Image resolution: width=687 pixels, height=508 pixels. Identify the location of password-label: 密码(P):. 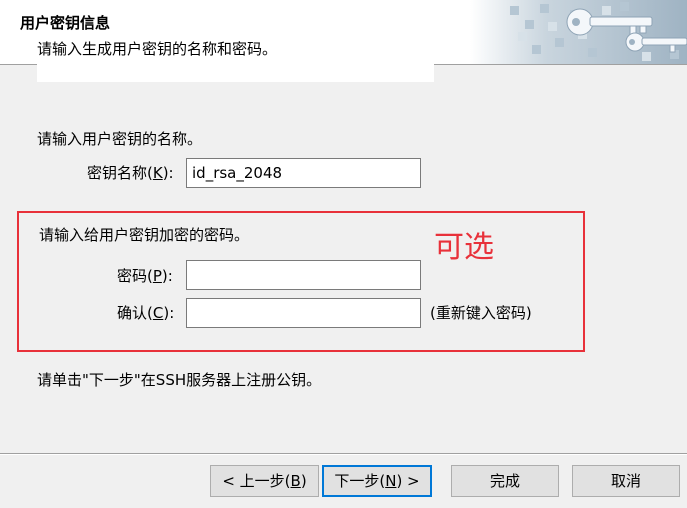
(145, 276).